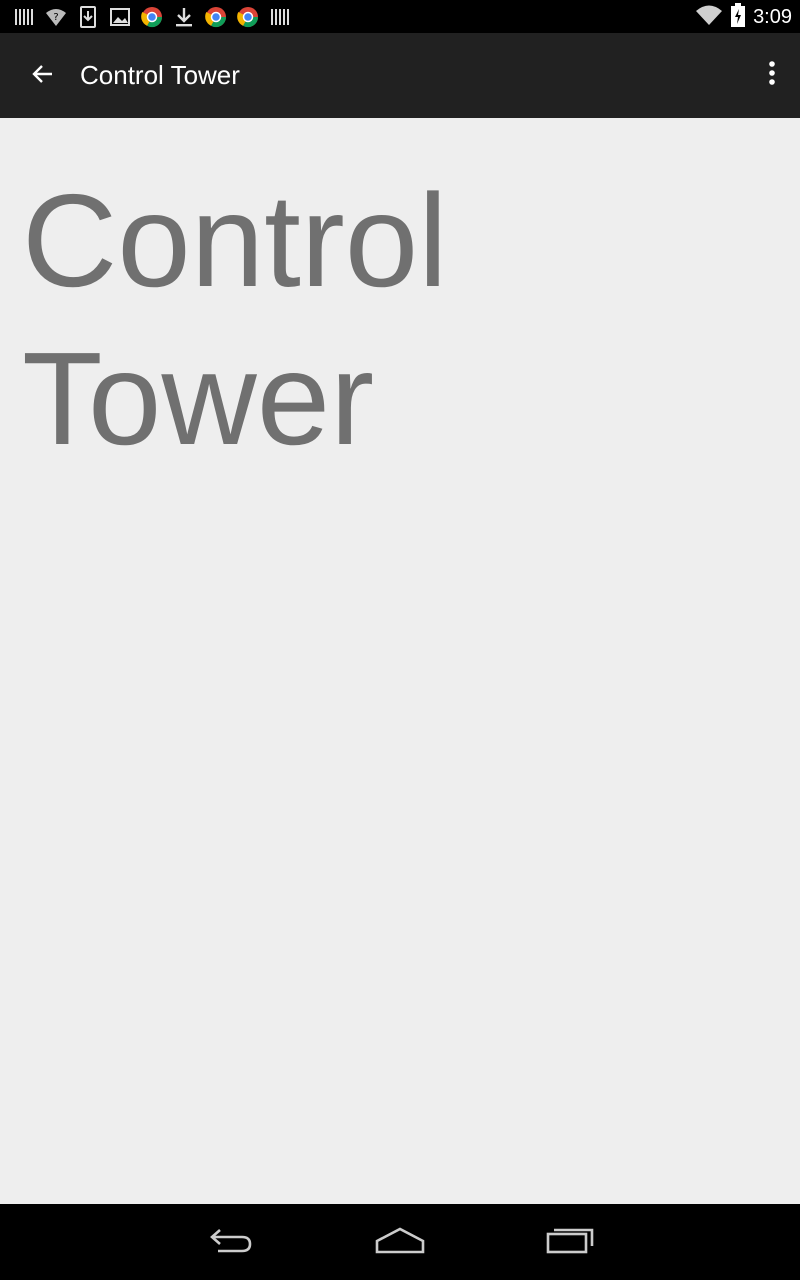 Image resolution: width=800 pixels, height=1280 pixels. I want to click on nav-home-icon, so click(400, 1242).